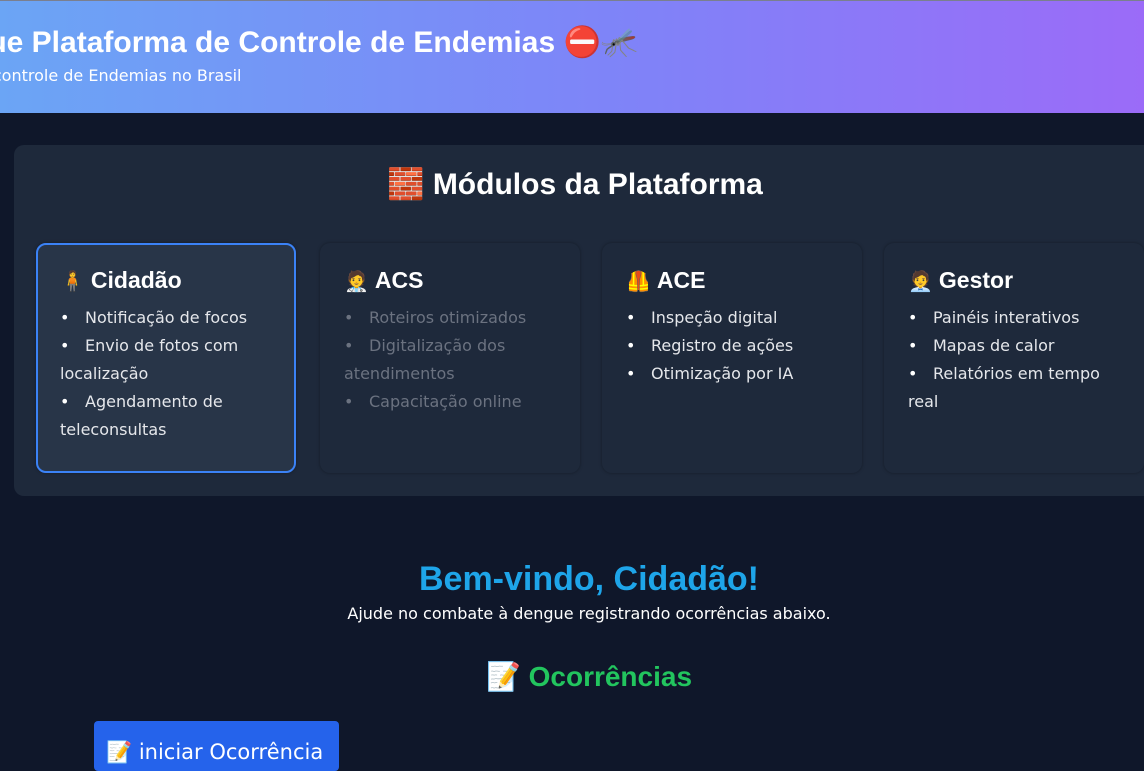 The image size is (1144, 771). Describe the element at coordinates (136, 280) in the screenshot. I see `module-card-label: Cidadão` at that location.